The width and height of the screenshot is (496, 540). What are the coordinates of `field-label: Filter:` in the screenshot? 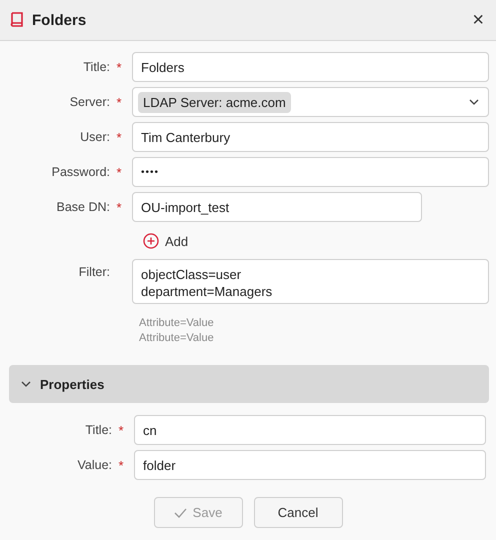 It's located at (94, 272).